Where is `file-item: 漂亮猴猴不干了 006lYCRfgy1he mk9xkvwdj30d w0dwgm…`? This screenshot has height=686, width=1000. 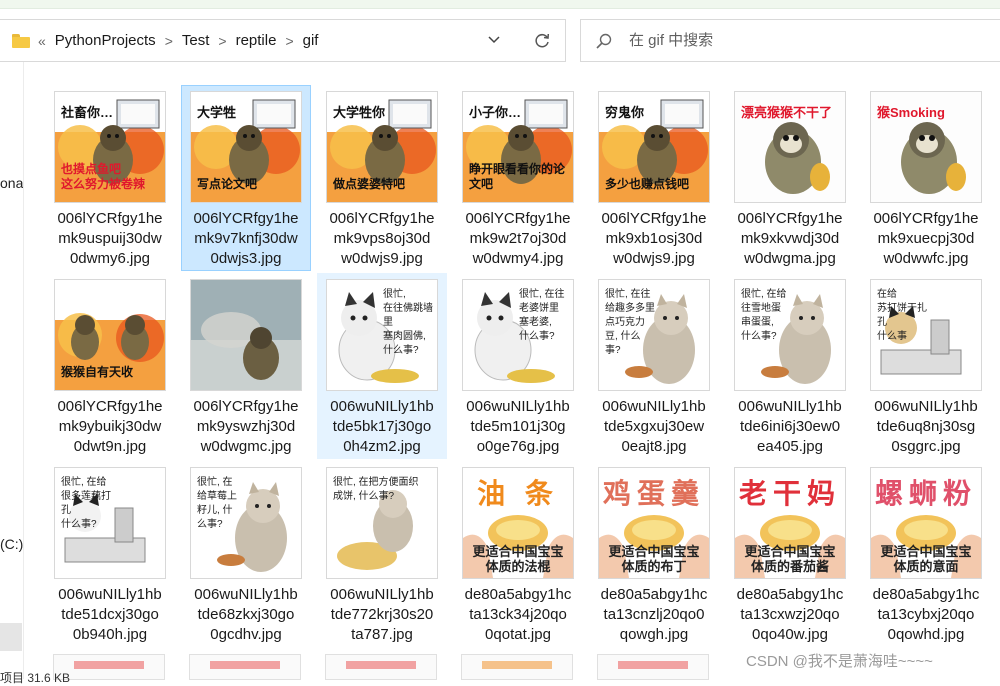
file-item: 漂亮猴猴不干了 006lYCRfgy1he mk9xkvwdj30d w0dwgm… is located at coordinates (790, 178).